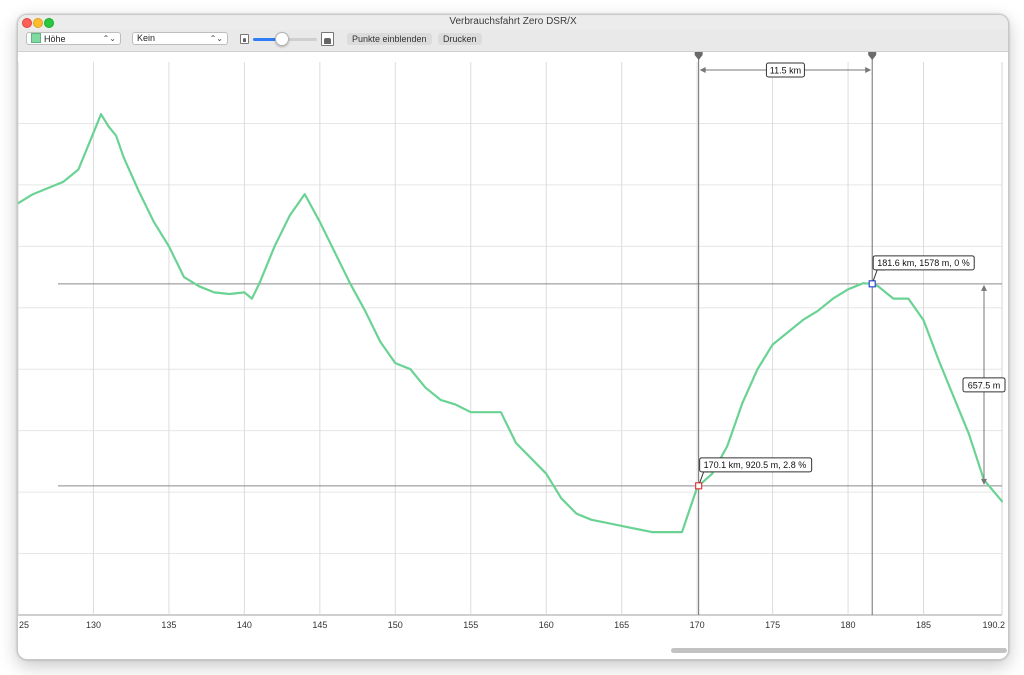  I want to click on title-bar: Verbrauchsfahrt Zero DSR/X, so click(513, 22).